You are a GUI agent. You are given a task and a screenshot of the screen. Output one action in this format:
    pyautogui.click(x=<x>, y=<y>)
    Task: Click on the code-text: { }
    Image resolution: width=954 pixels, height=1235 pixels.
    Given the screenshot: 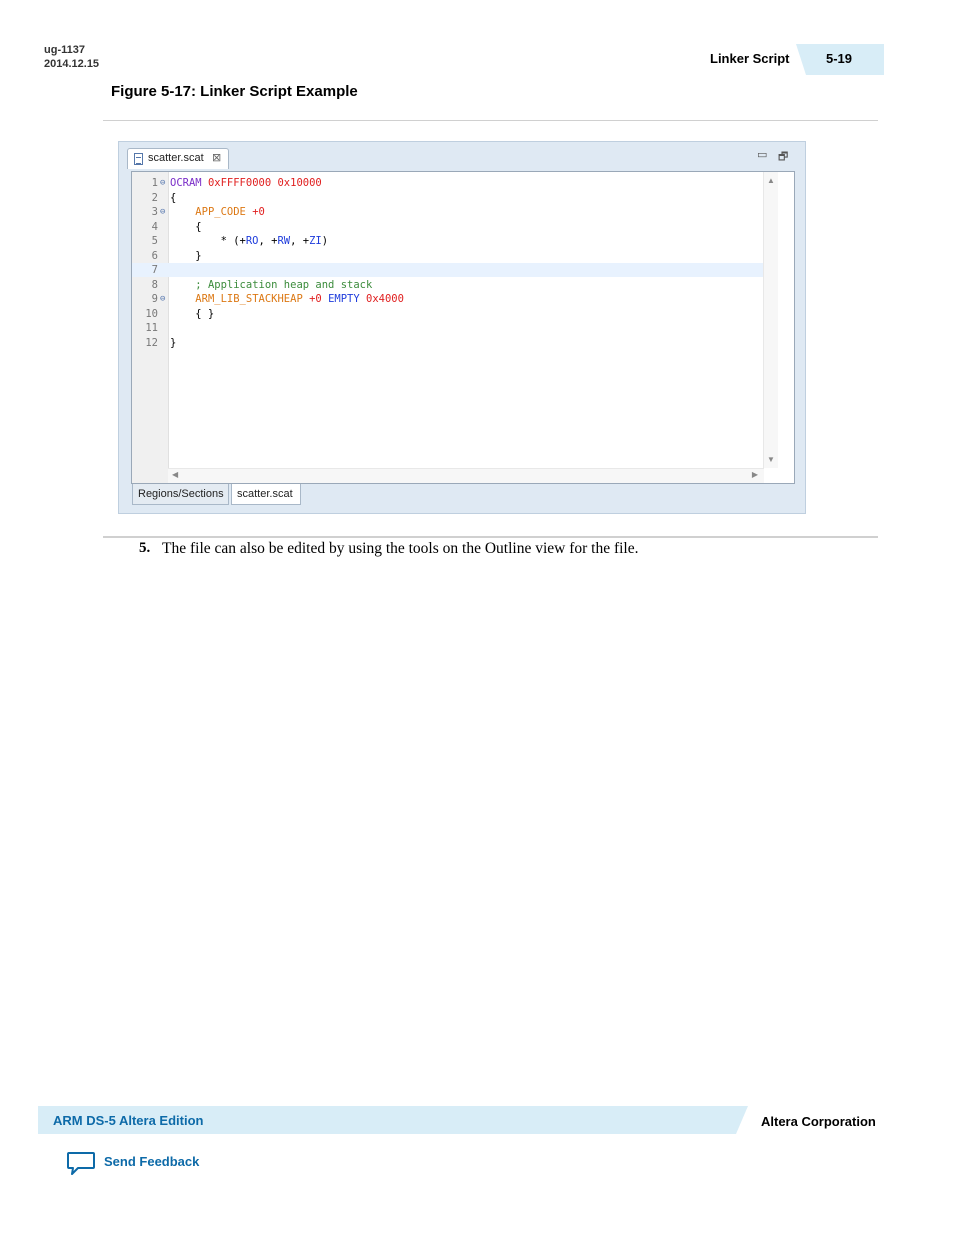 What is the action you would take?
    pyautogui.click(x=192, y=314)
    